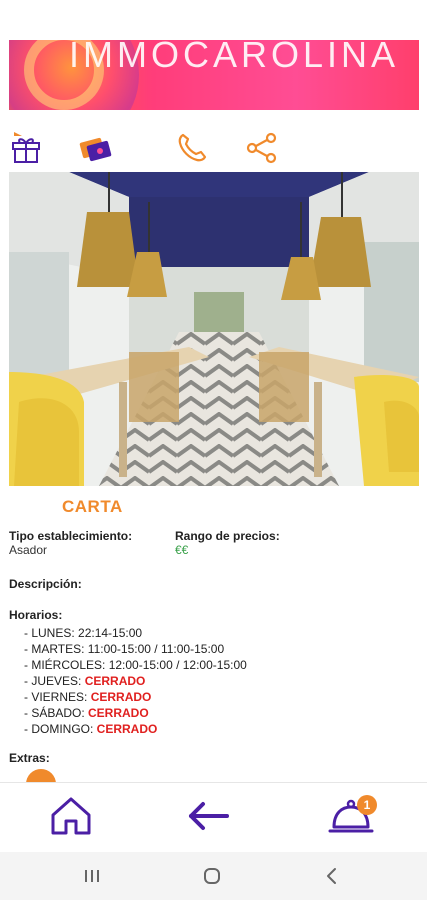 The image size is (427, 900). What do you see at coordinates (367, 805) in the screenshot?
I see `orders-notification-badge: 1` at bounding box center [367, 805].